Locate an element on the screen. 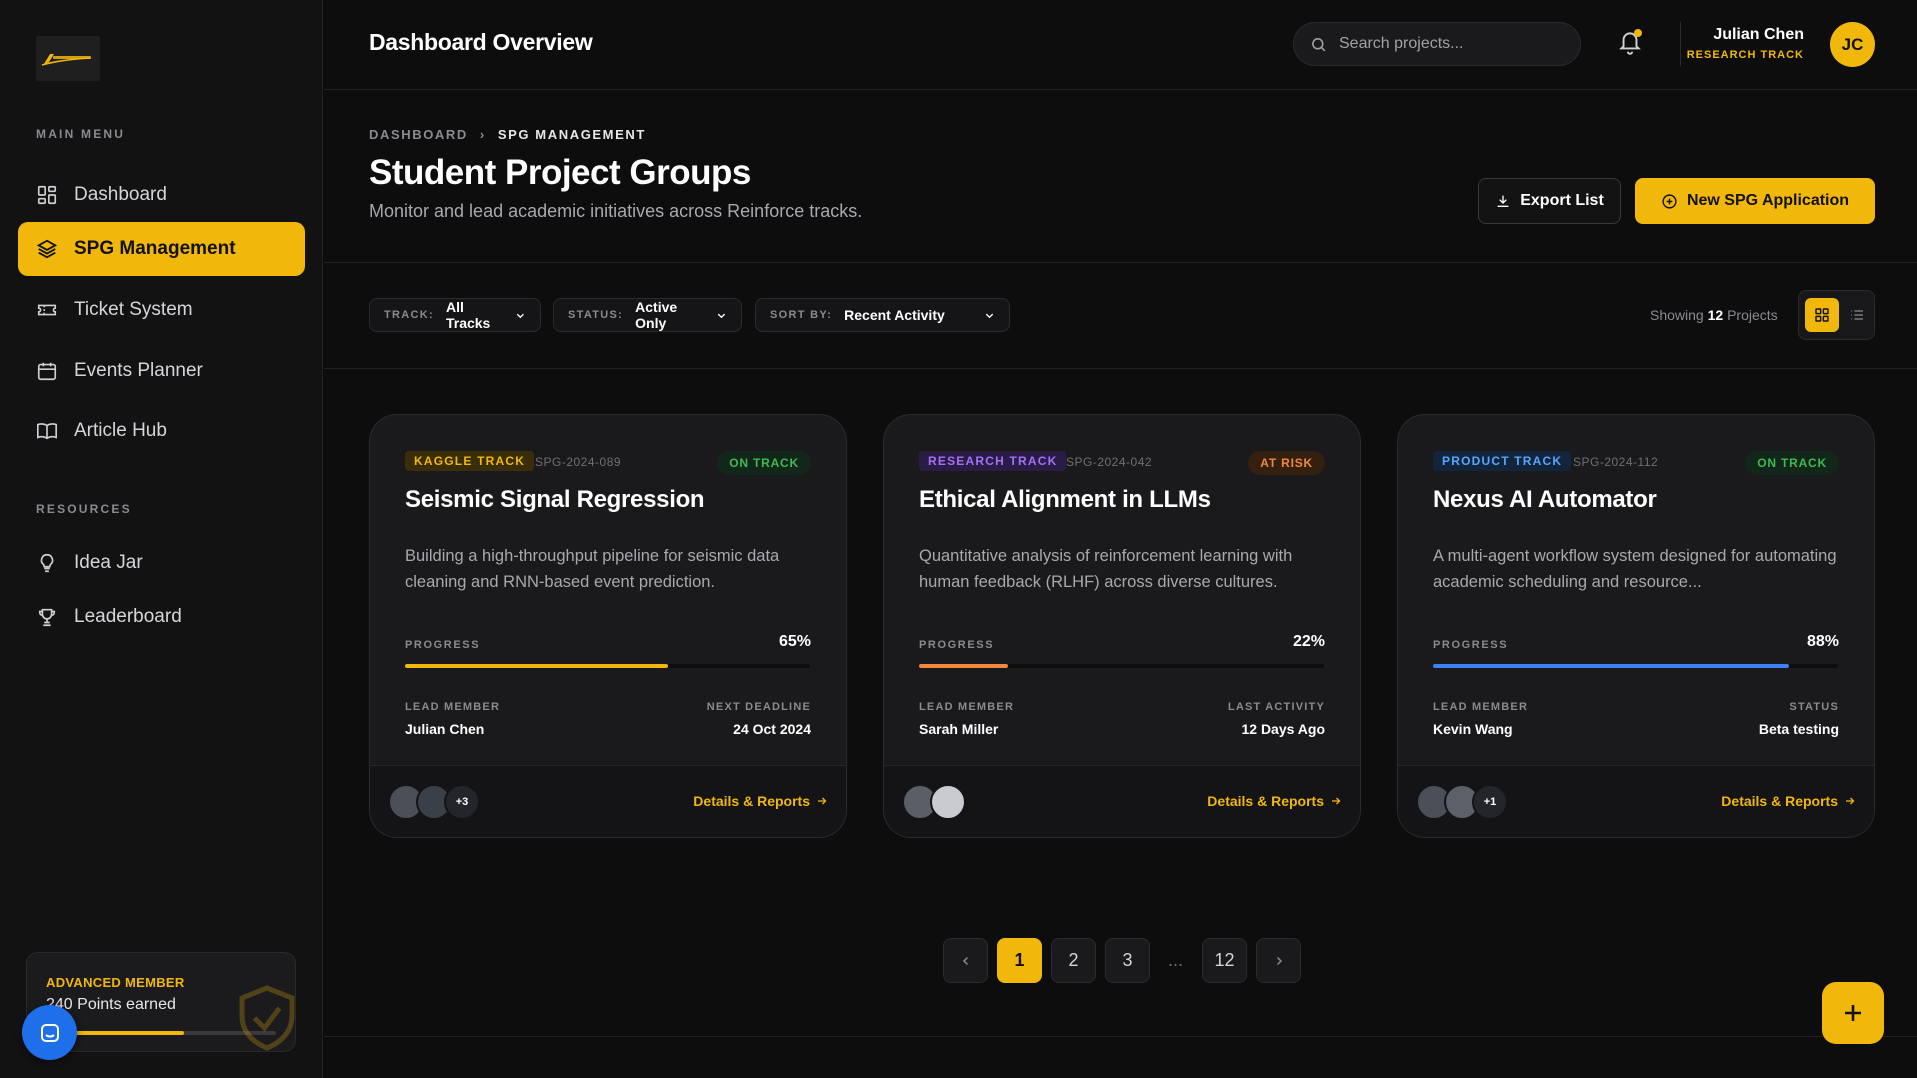  new-spg-application-label: New SPG Application is located at coordinates (1768, 200).